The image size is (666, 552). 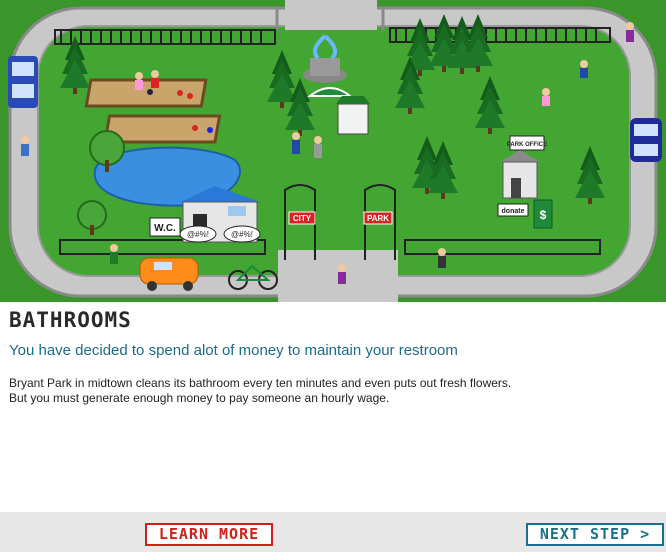 What do you see at coordinates (242, 234) in the screenshot?
I see `speech-bubble-right: @#%!` at bounding box center [242, 234].